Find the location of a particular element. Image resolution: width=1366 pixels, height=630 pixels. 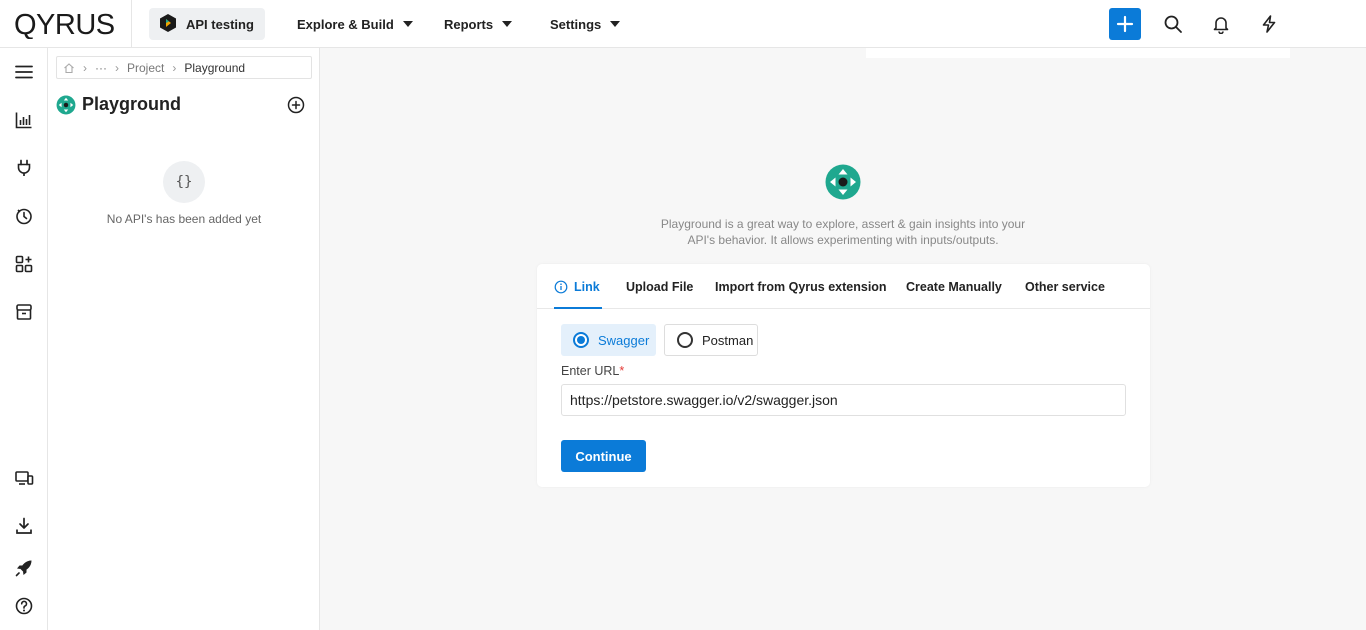

lightning-icon is located at coordinates (1269, 24).